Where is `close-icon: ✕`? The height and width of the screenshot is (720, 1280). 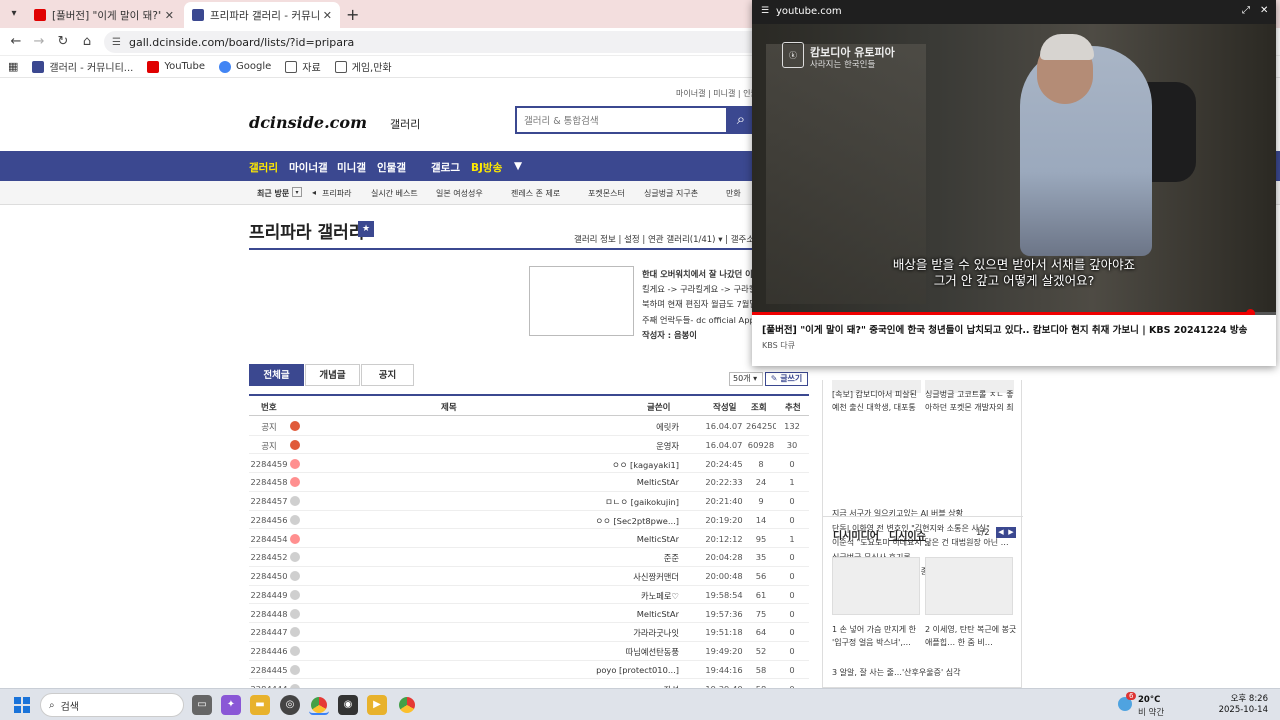 close-icon: ✕ is located at coordinates (1264, 10).